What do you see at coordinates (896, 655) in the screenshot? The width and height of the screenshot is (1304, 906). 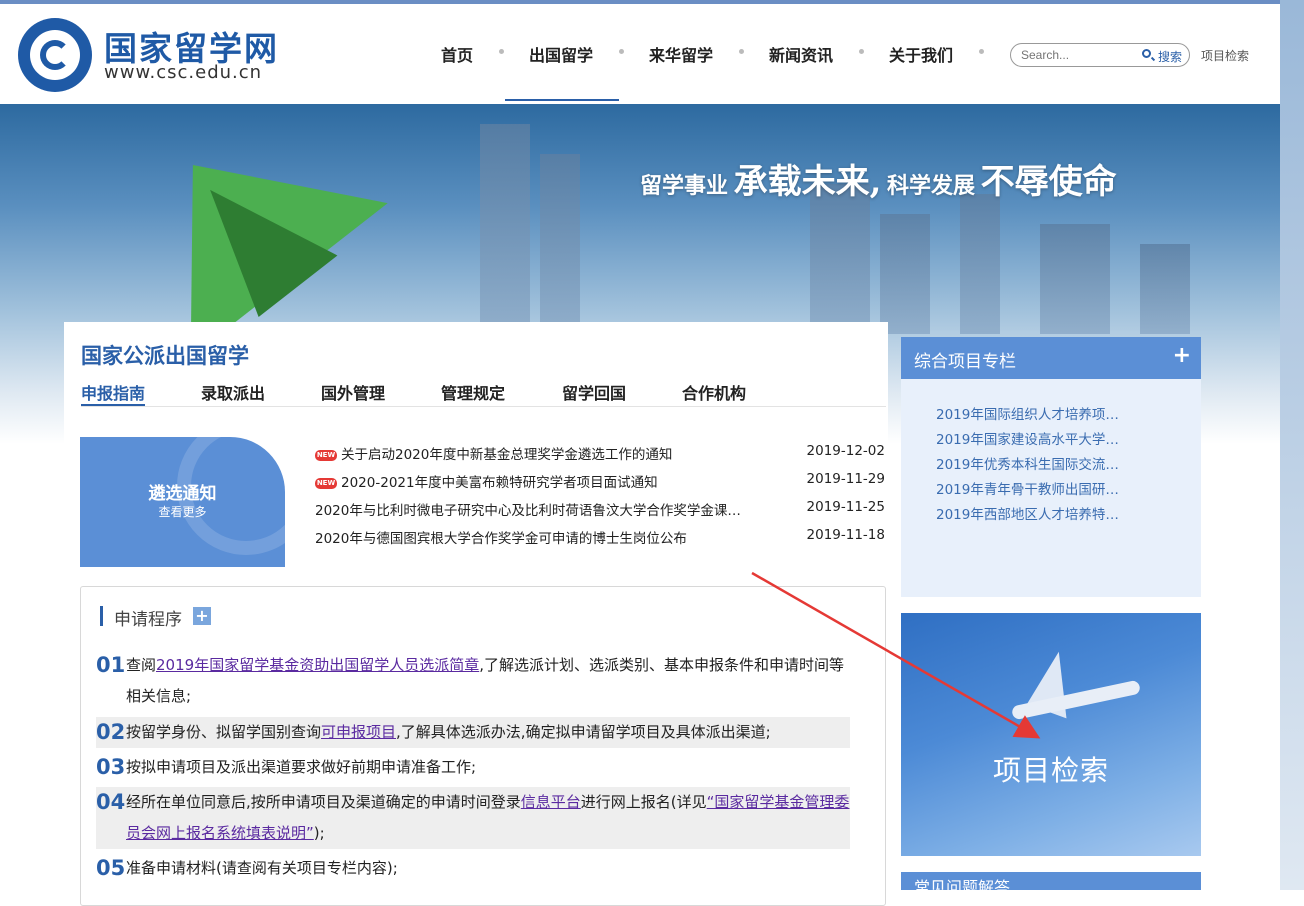 I see `annotation-arrow` at bounding box center [896, 655].